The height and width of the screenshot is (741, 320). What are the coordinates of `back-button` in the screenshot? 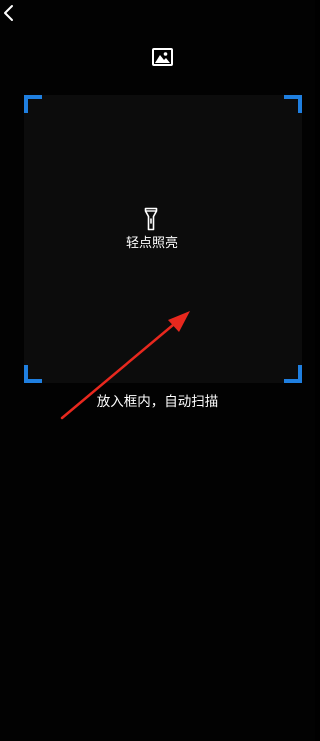 It's located at (11, 13).